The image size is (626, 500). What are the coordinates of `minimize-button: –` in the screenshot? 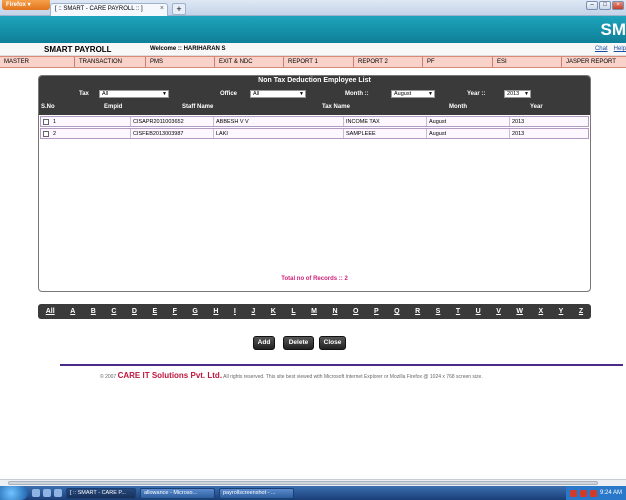 It's located at (592, 5).